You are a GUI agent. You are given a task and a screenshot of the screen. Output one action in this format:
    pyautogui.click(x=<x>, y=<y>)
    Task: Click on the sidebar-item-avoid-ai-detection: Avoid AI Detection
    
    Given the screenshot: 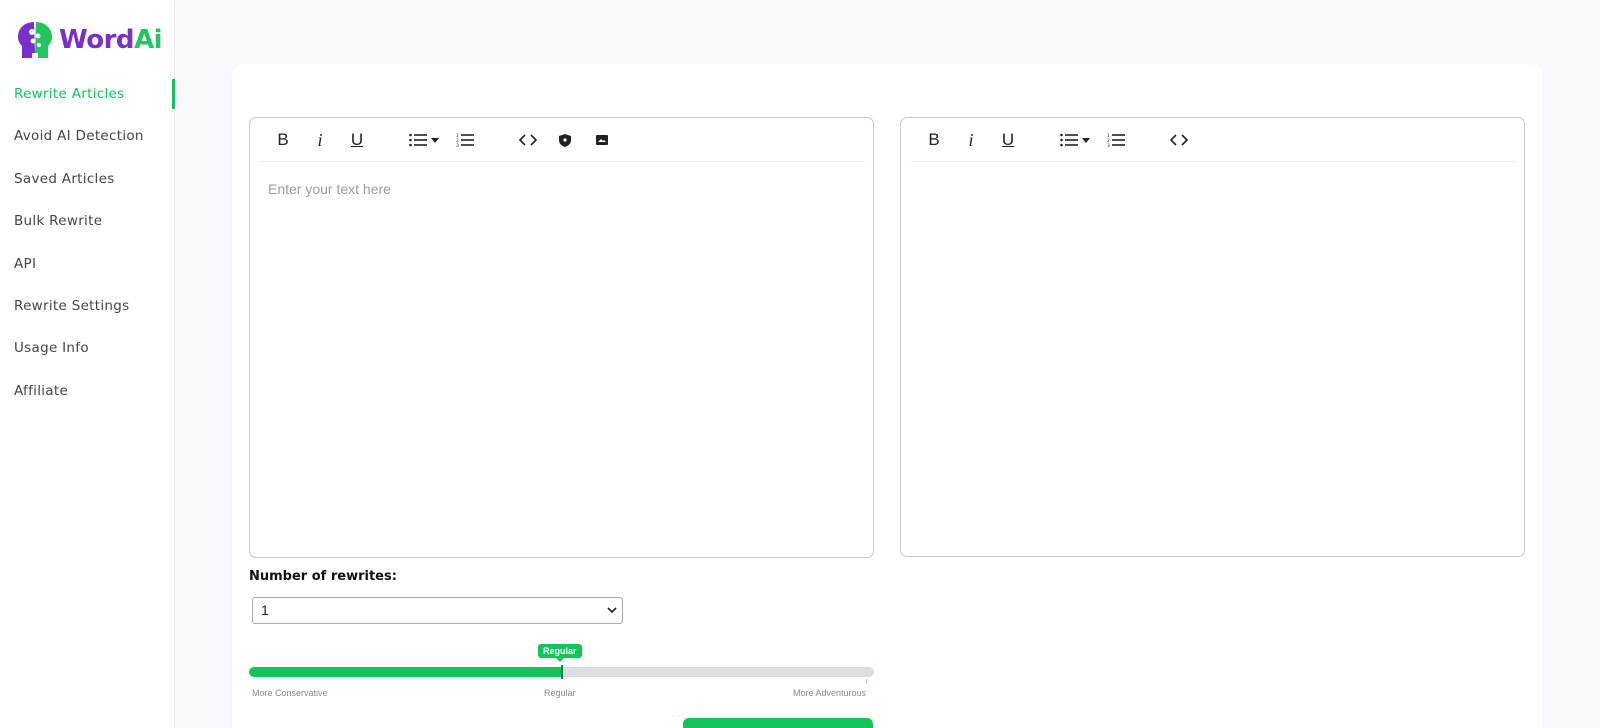 What is the action you would take?
    pyautogui.click(x=87, y=136)
    